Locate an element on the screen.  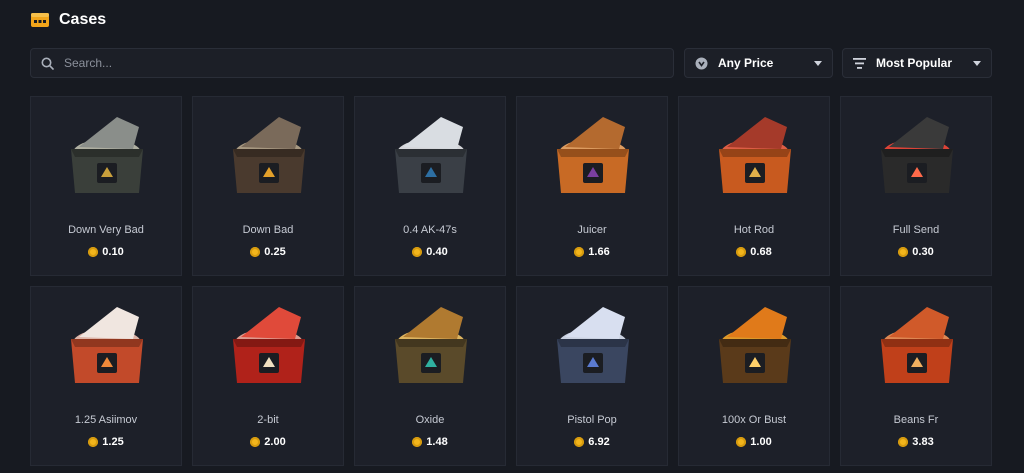
case-card: Hot Rod 0.68 is located at coordinates (754, 186).